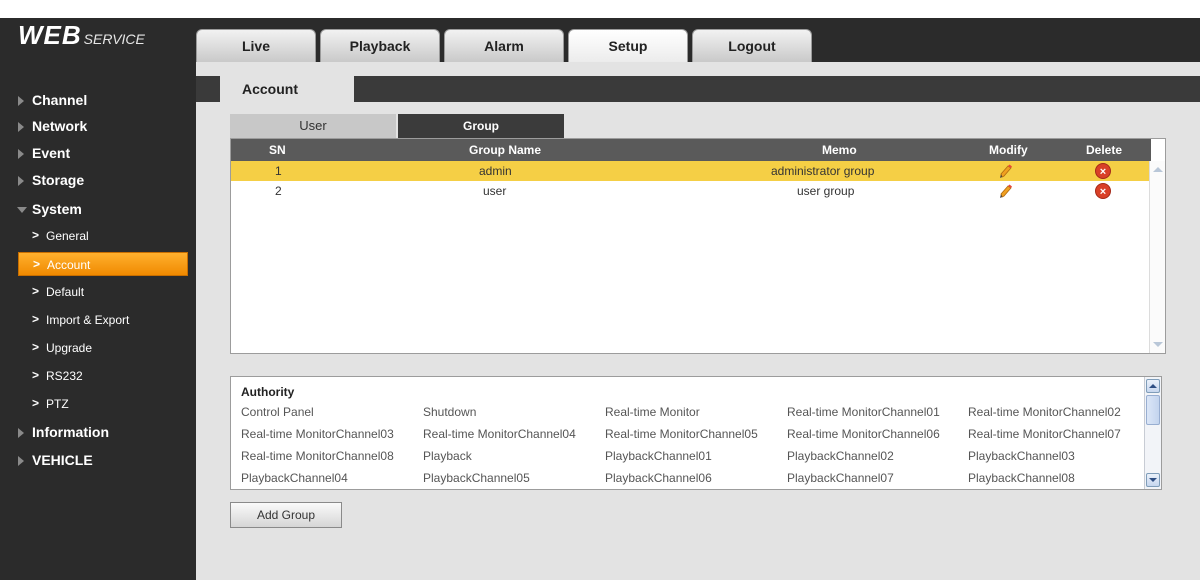  What do you see at coordinates (98, 181) in the screenshot?
I see `sidebar-item-storage: Storage` at bounding box center [98, 181].